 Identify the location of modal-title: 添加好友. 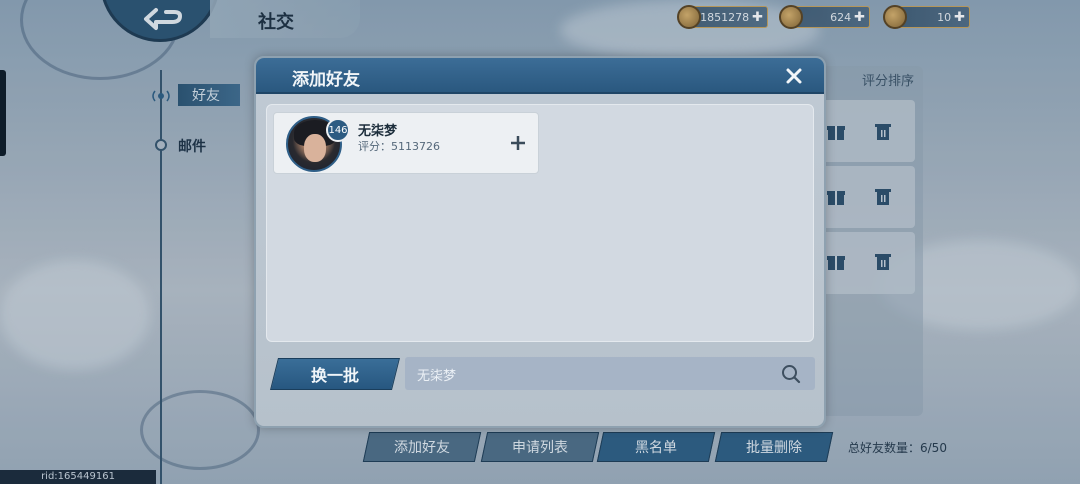
(326, 80).